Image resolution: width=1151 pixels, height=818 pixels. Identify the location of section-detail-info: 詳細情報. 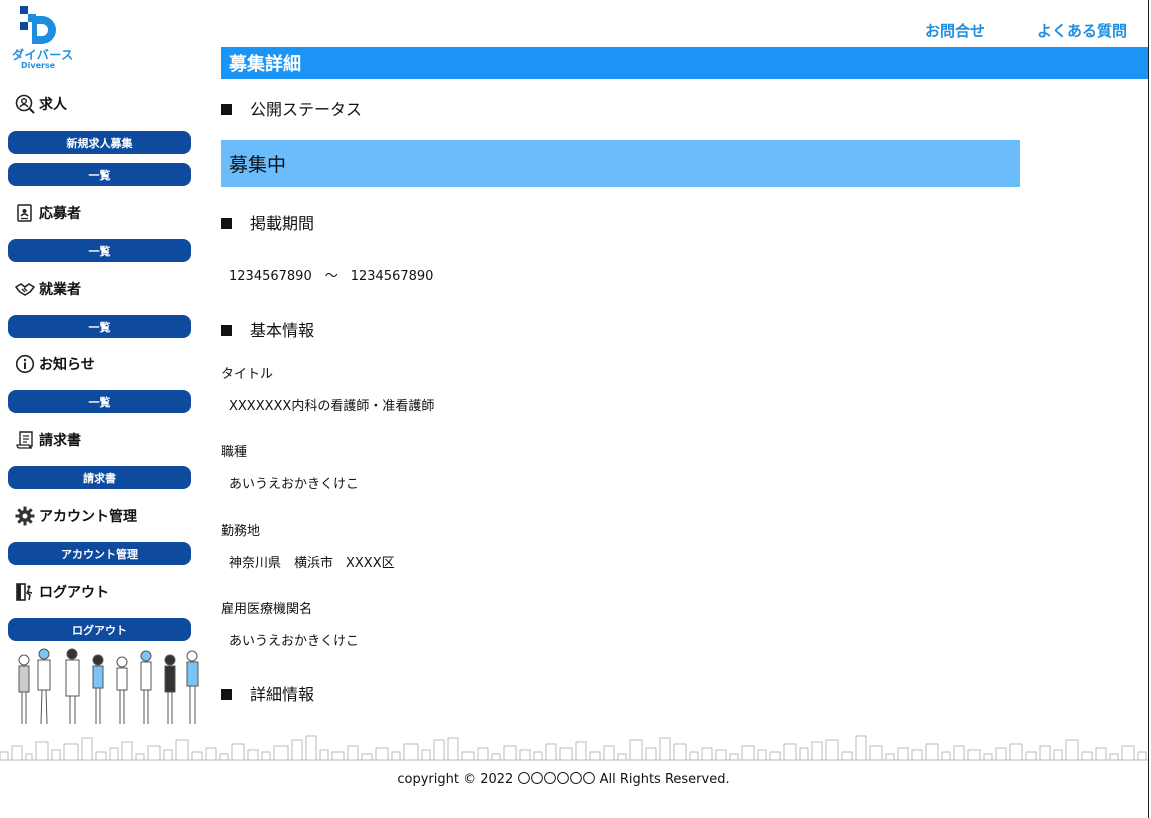
(267, 693).